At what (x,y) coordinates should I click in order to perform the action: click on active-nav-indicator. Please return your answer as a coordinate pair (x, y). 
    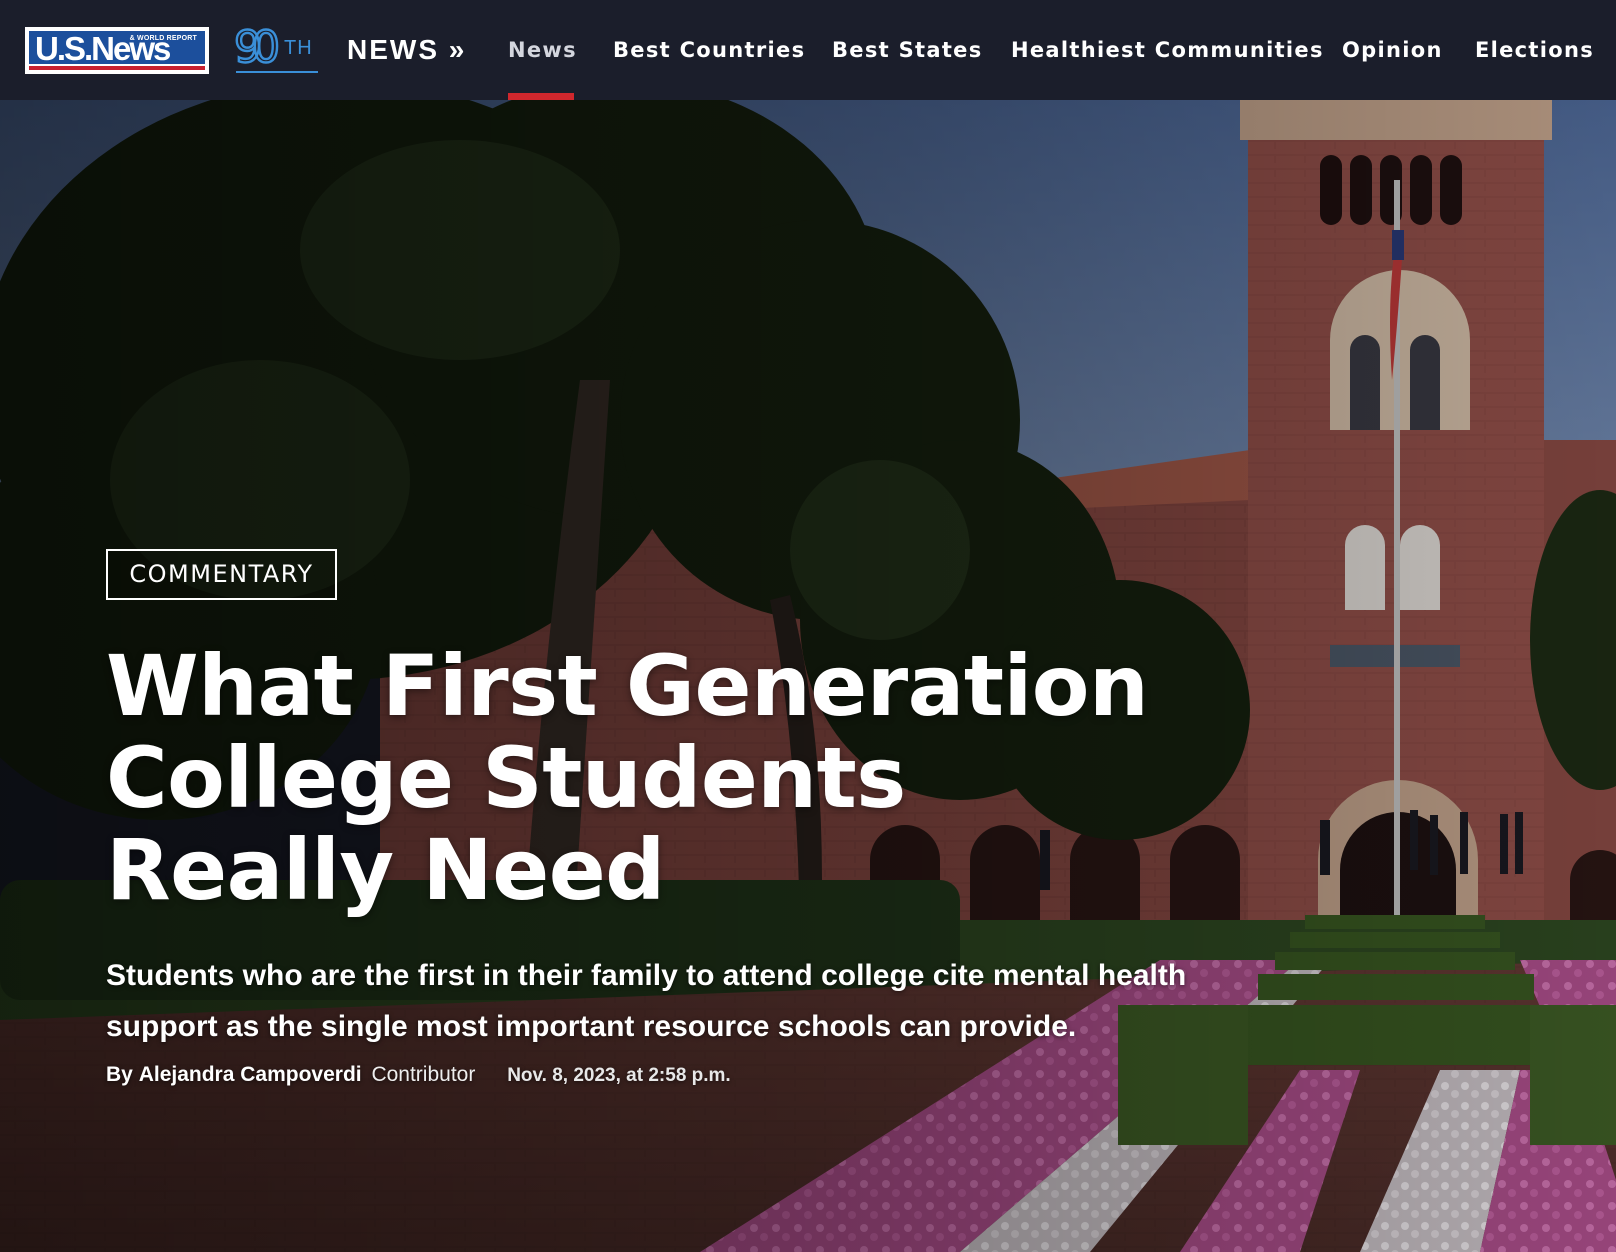
    Looking at the image, I should click on (541, 96).